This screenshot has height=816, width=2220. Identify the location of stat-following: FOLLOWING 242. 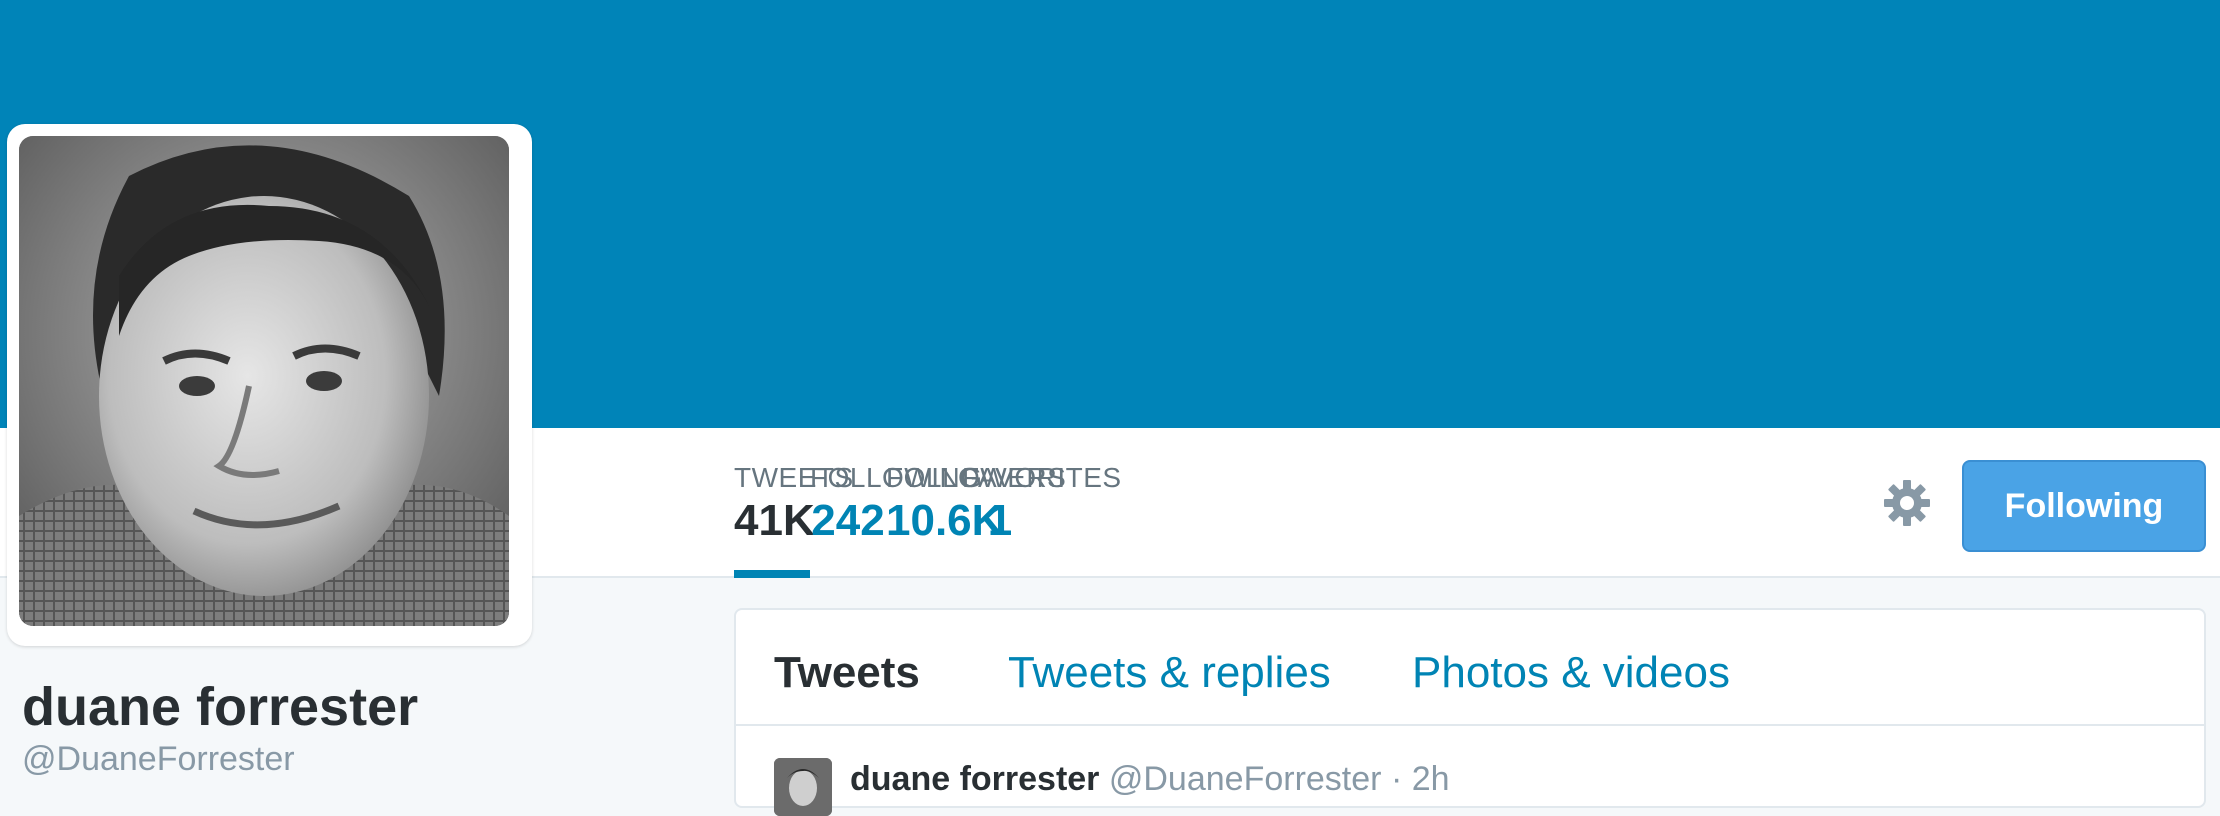
(896, 503).